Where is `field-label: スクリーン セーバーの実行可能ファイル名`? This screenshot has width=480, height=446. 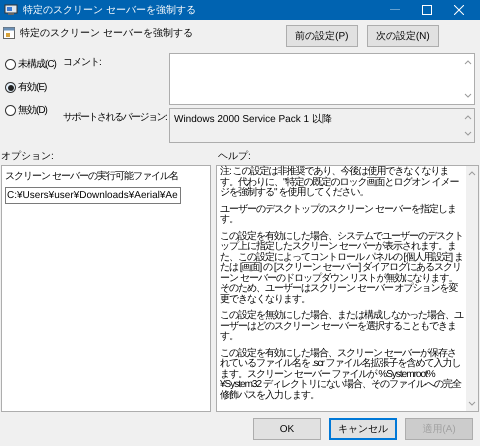 field-label: スクリーン セーバーの実行可能ファイル名 is located at coordinates (91, 177).